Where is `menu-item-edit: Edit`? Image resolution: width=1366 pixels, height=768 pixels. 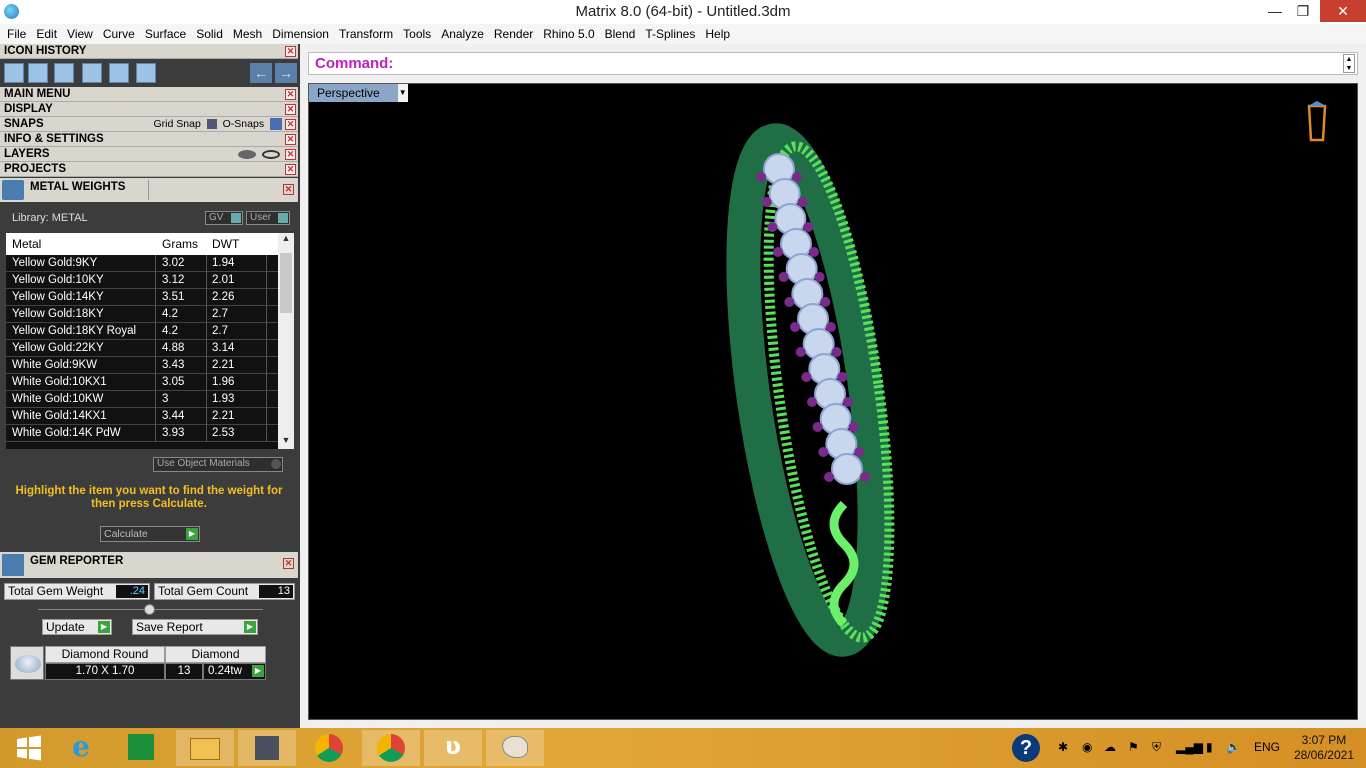
menu-item-edit: Edit is located at coordinates (46, 34).